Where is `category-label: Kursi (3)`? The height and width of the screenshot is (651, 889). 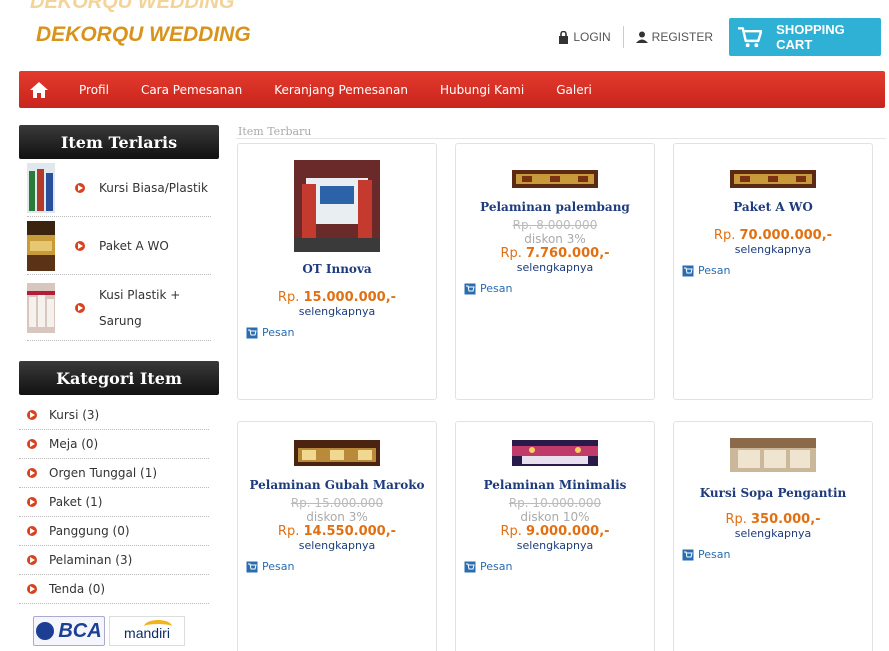 category-label: Kursi (3) is located at coordinates (74, 415).